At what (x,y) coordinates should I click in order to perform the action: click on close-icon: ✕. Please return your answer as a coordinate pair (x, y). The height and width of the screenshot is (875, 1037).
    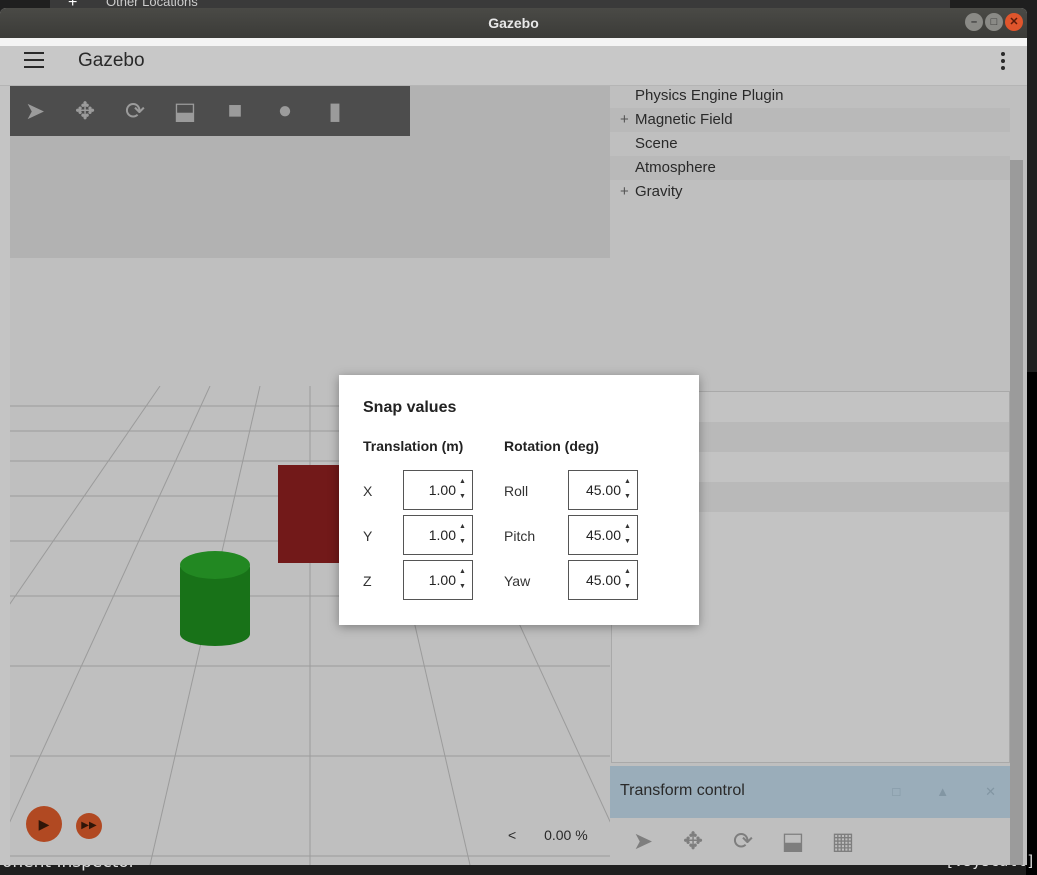
    Looking at the image, I should click on (1014, 22).